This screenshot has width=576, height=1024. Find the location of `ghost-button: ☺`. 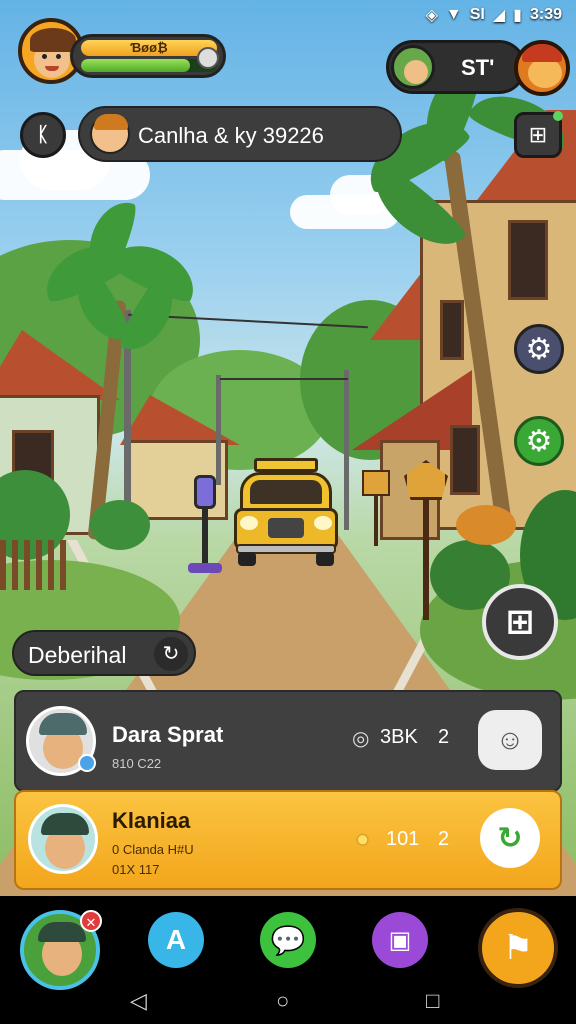

ghost-button: ☺ is located at coordinates (510, 740).